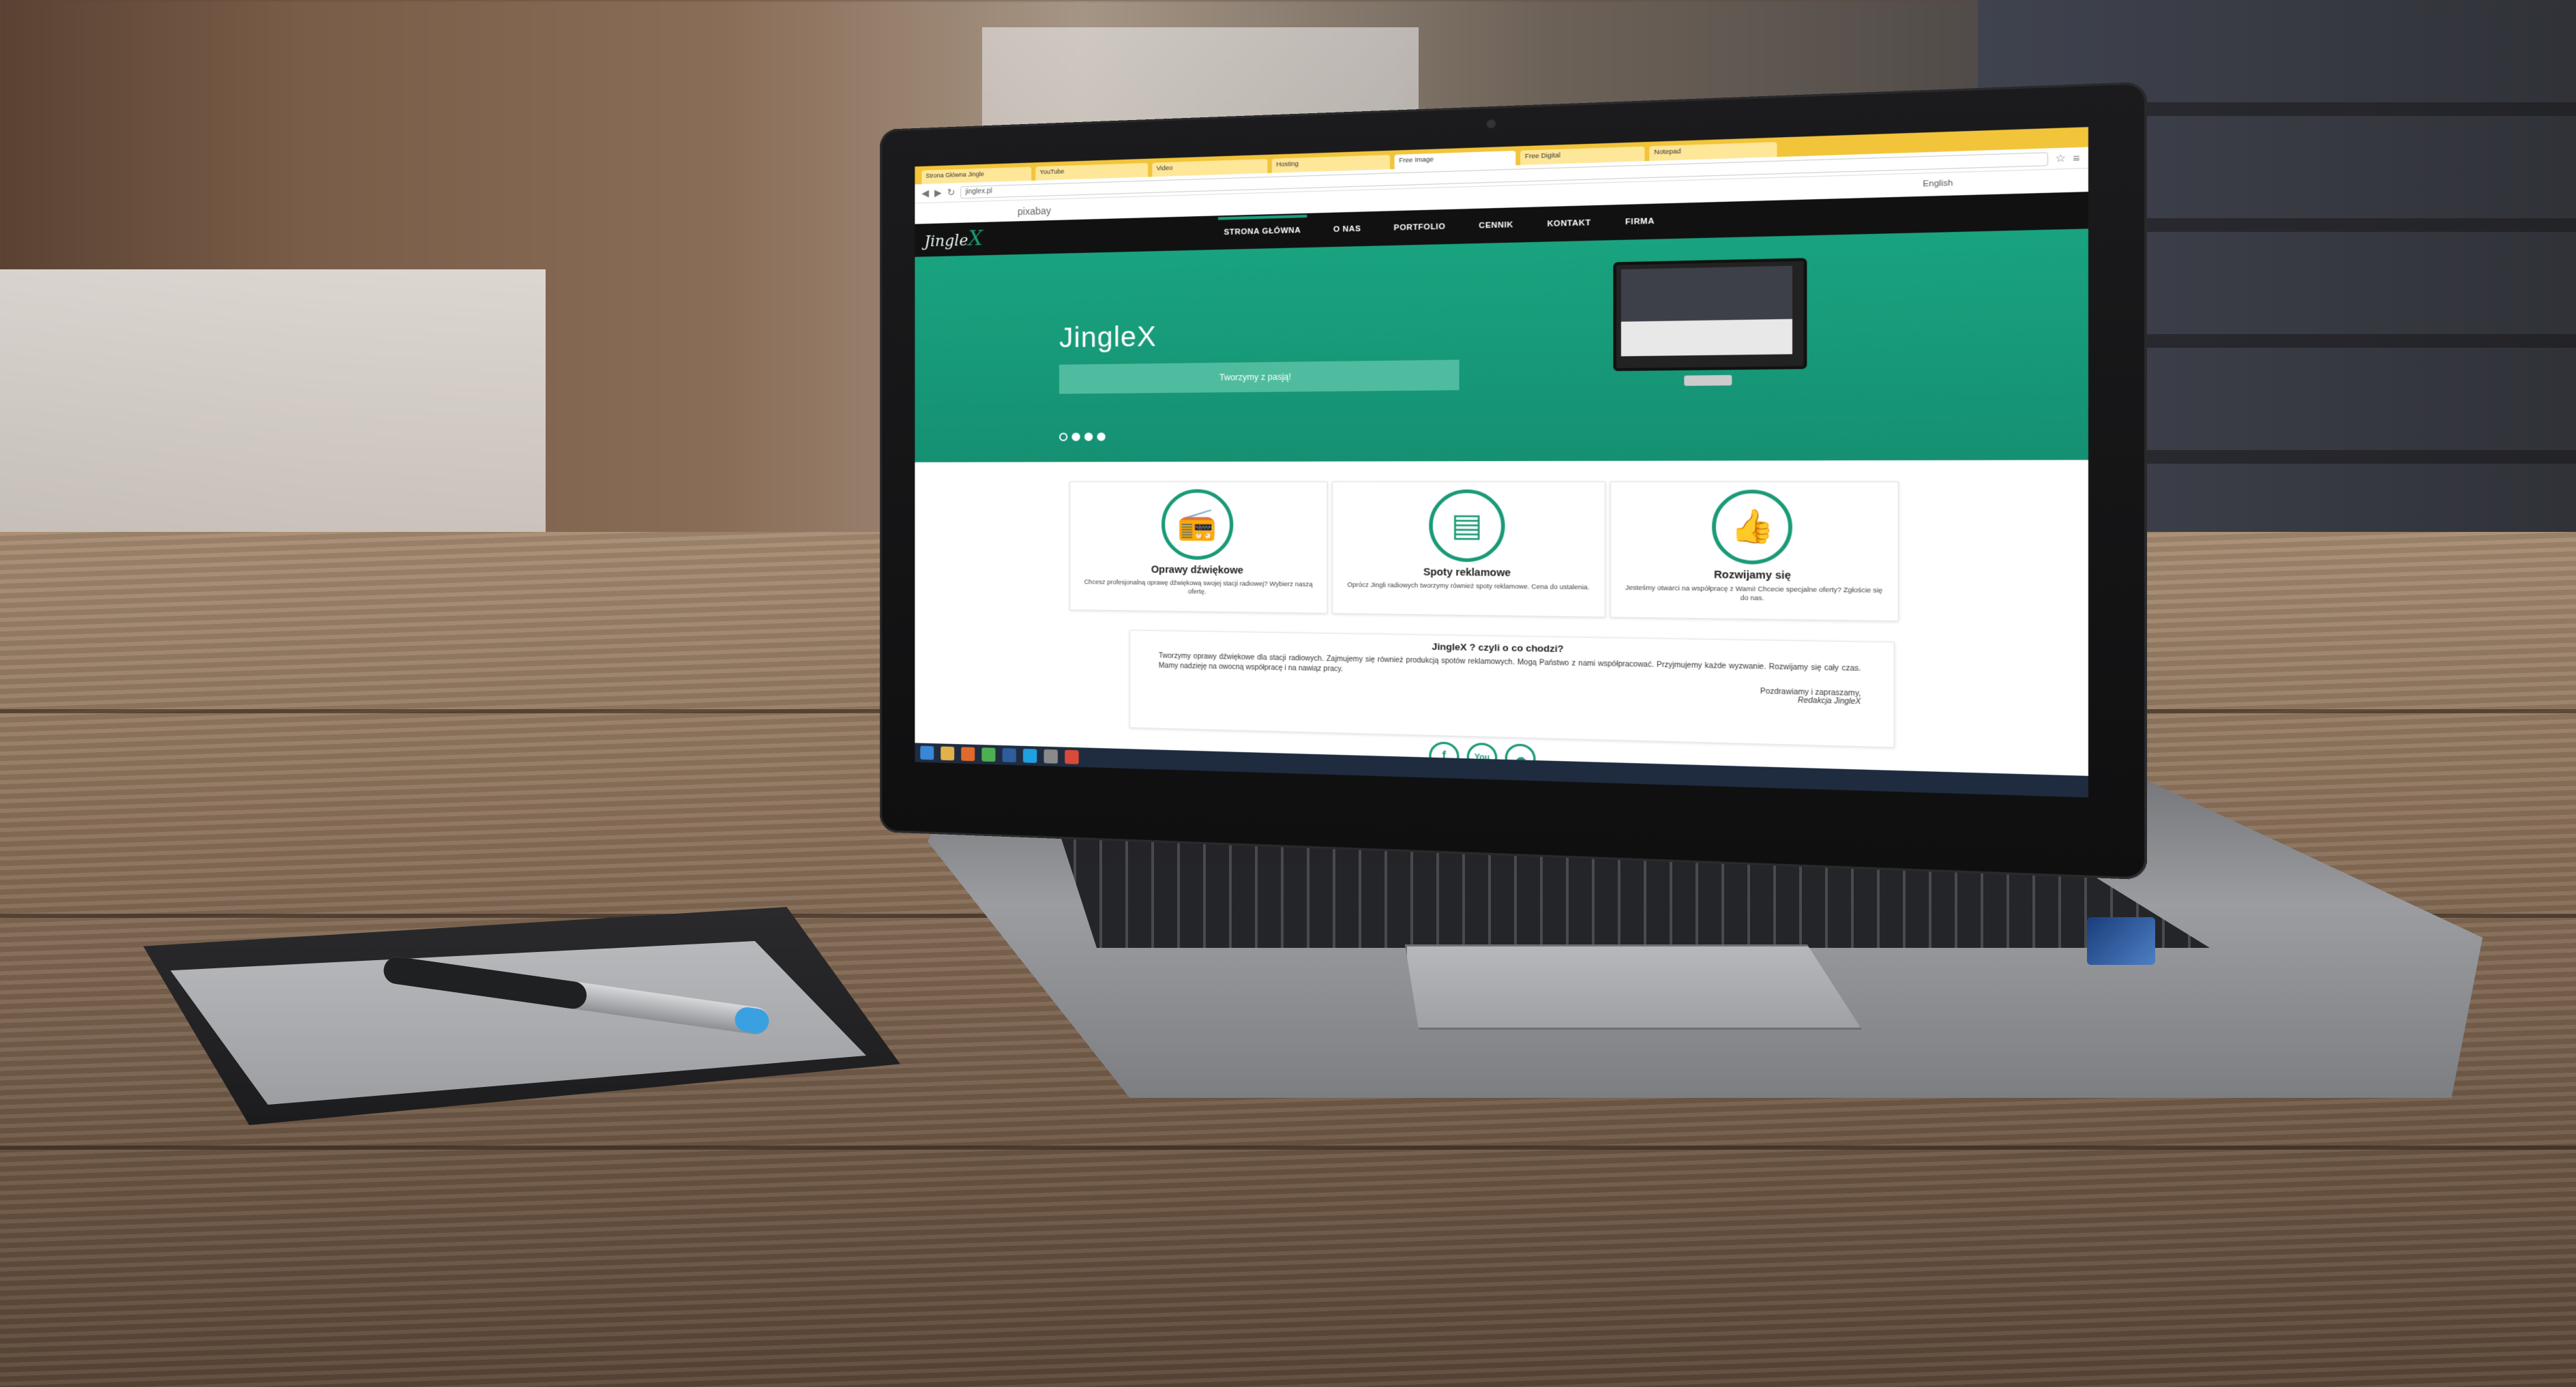 This screenshot has width=2576, height=1387. I want to click on nav-item-portfolio: PORTFOLIO, so click(1419, 228).